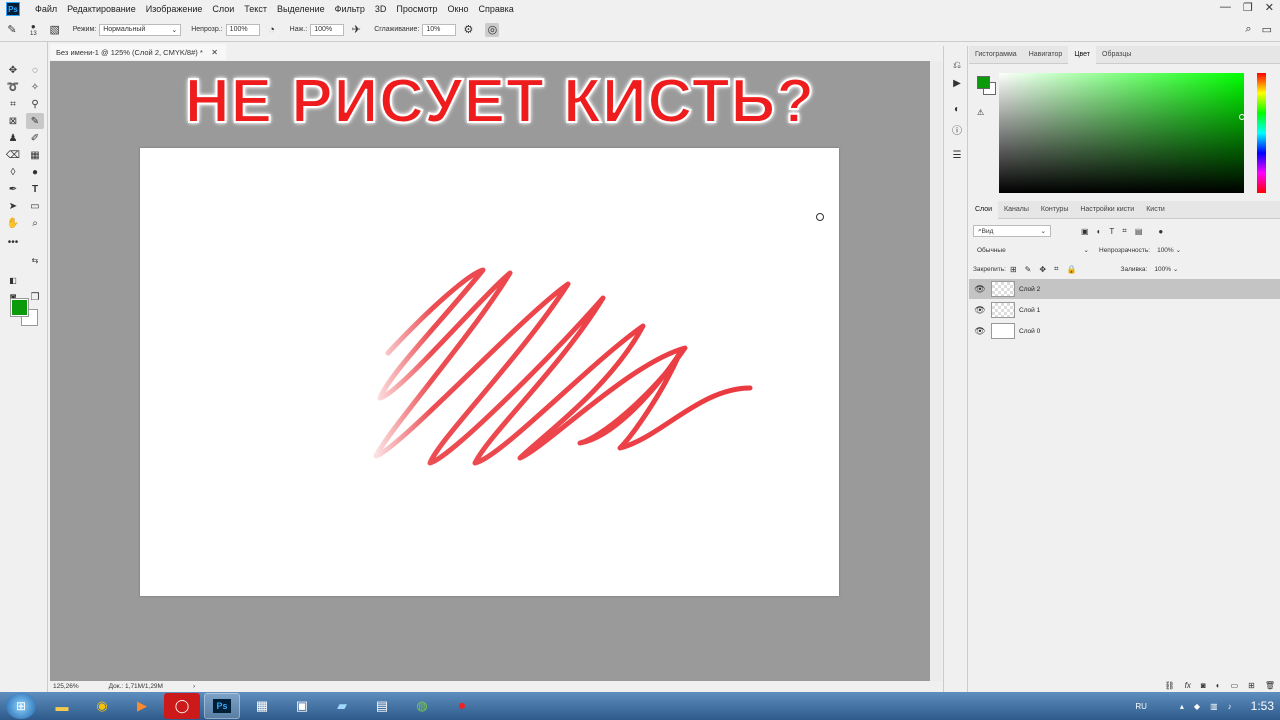 The width and height of the screenshot is (1280, 720). I want to click on close-icon: ✕, so click(1269, 7).